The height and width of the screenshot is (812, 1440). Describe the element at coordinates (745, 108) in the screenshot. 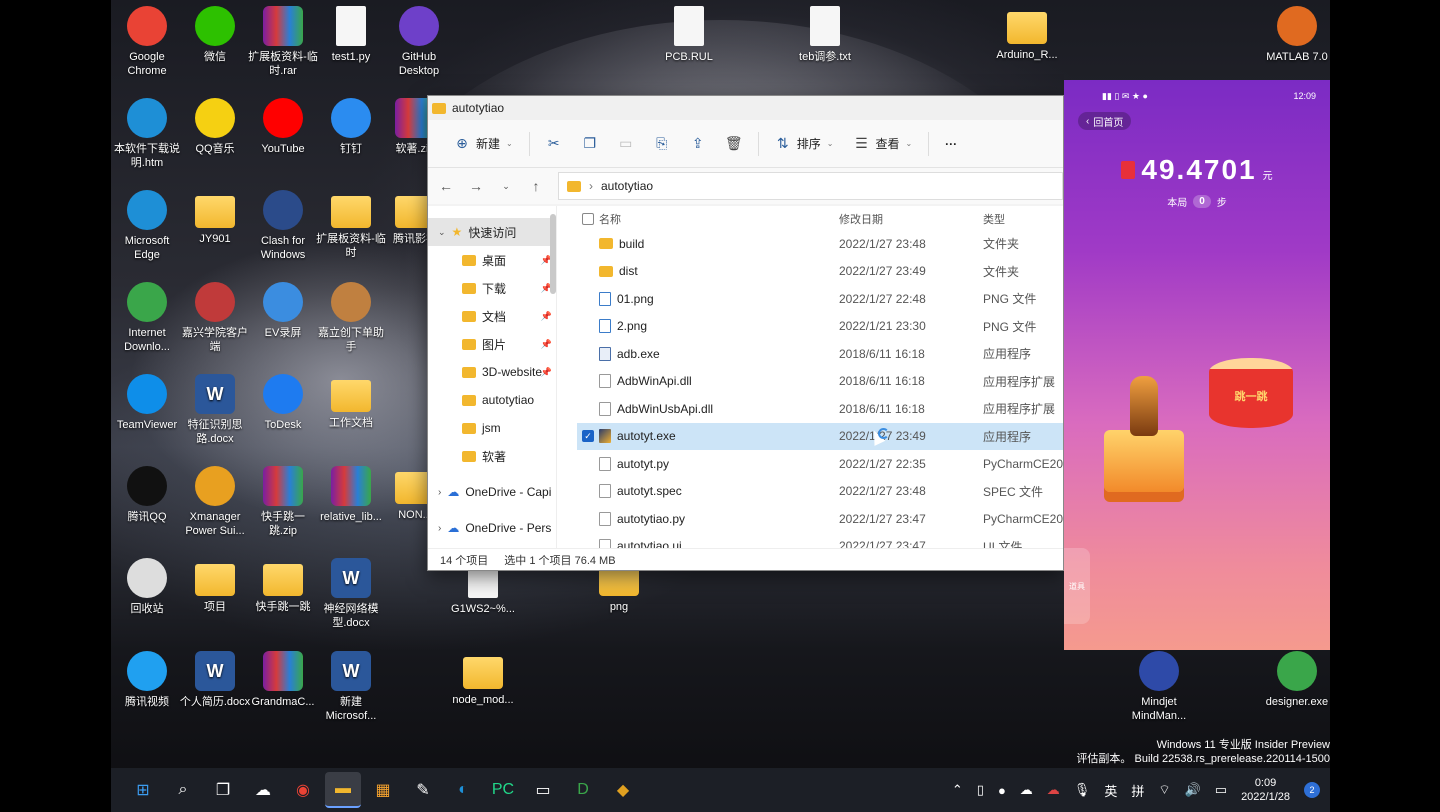

I see `window-titlebar: autotytiao` at that location.